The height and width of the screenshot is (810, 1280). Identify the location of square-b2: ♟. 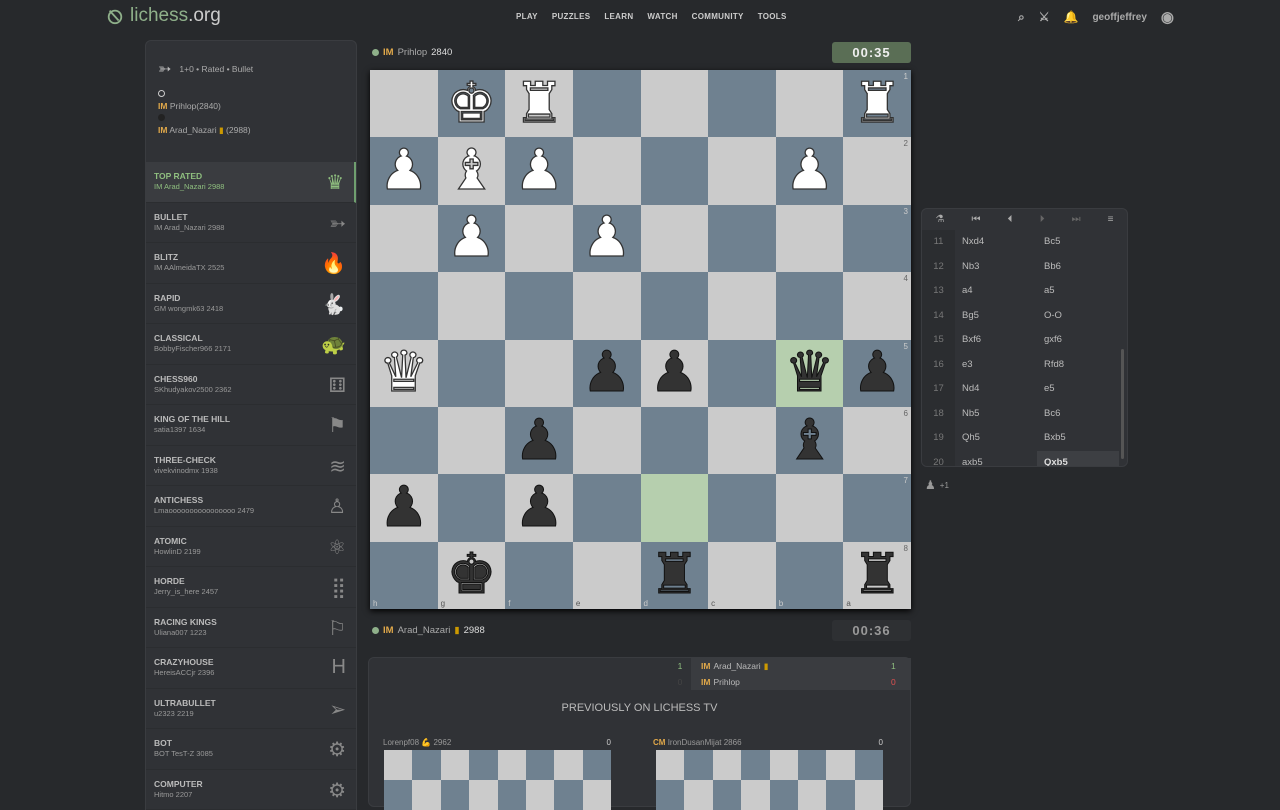
(810, 170).